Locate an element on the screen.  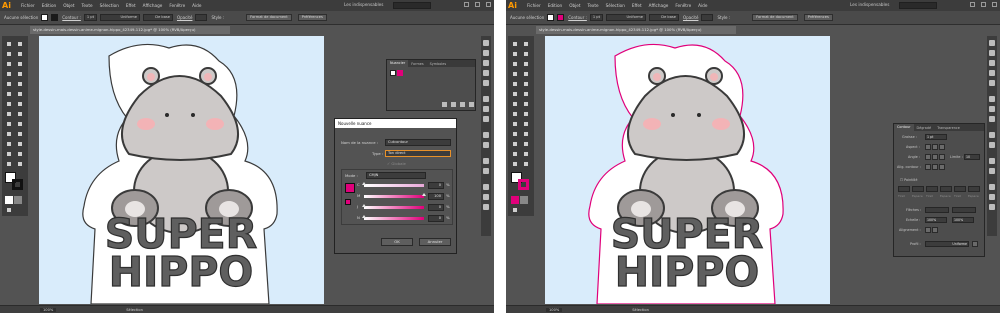
symbol-sprayer-tool-icon is located at coordinates (20, 144).